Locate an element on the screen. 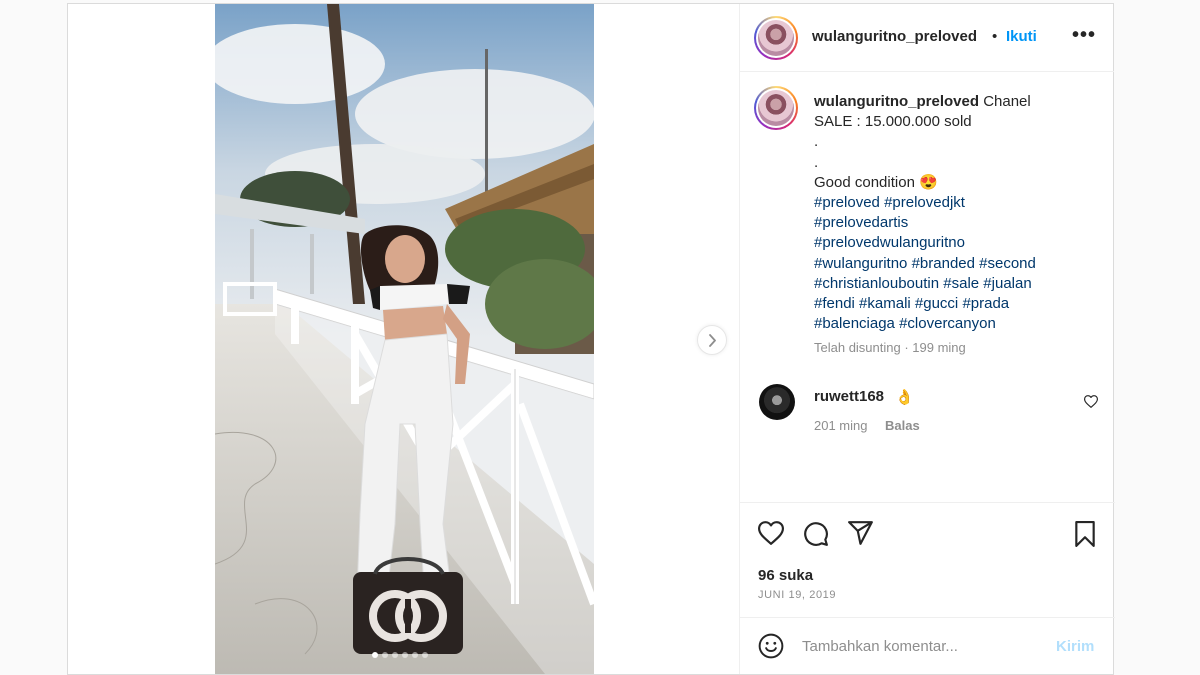 The height and width of the screenshot is (675, 1200). comment-item: ruwett168 👌 201 ming Balas is located at coordinates (927, 412).